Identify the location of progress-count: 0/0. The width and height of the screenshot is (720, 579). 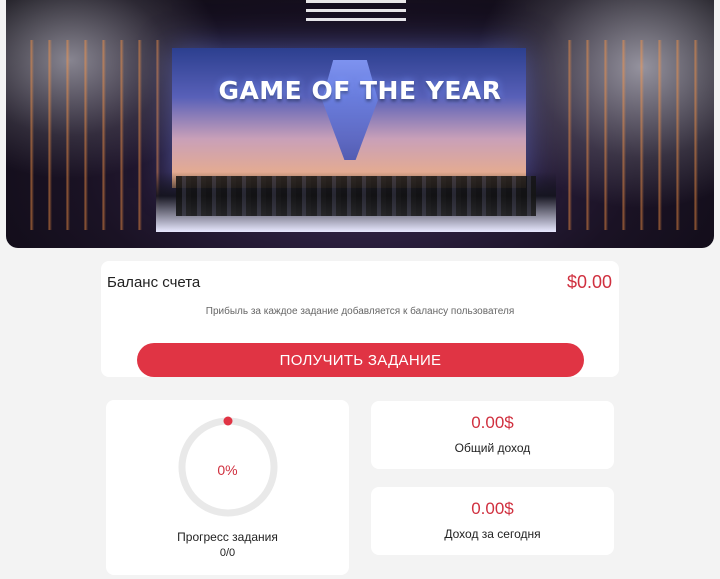
(227, 553).